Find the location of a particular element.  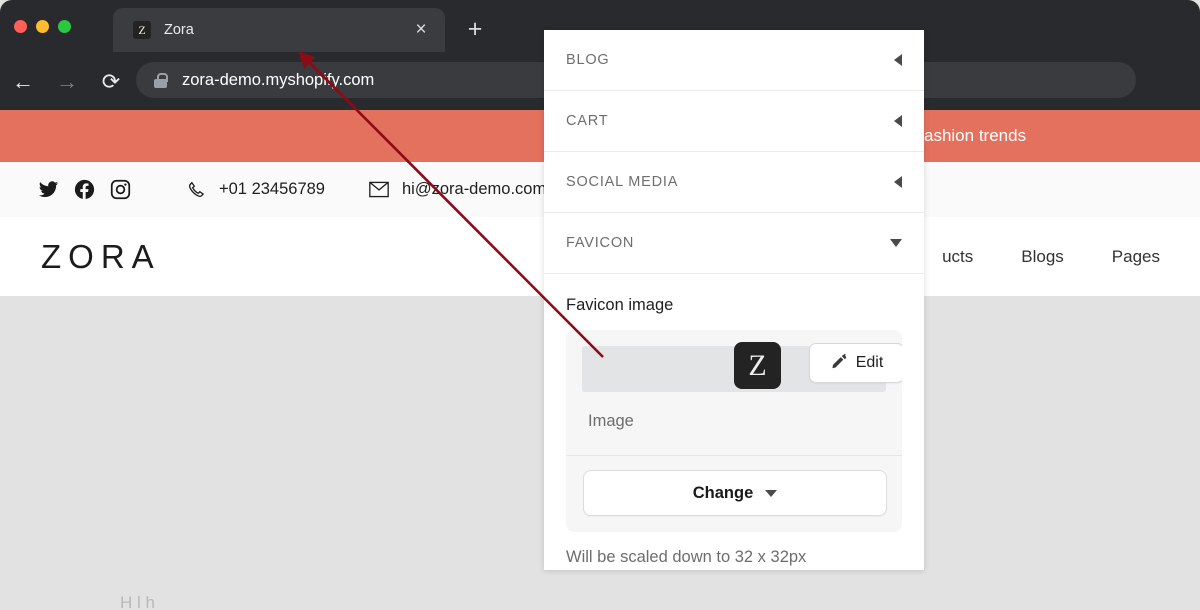

tab-favicon-icon: Z is located at coordinates (142, 30).